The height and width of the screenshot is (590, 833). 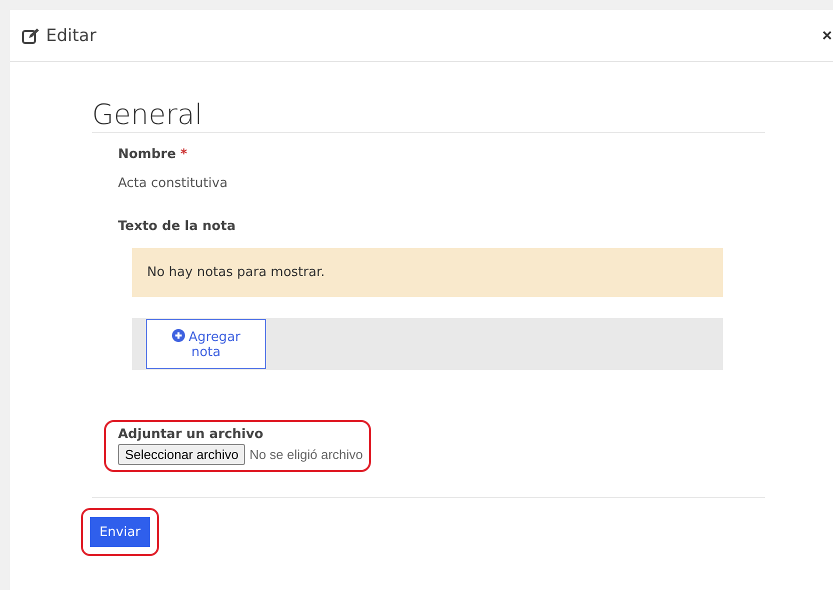 What do you see at coordinates (191, 434) in the screenshot?
I see `field-label: Adjuntar un archivo` at bounding box center [191, 434].